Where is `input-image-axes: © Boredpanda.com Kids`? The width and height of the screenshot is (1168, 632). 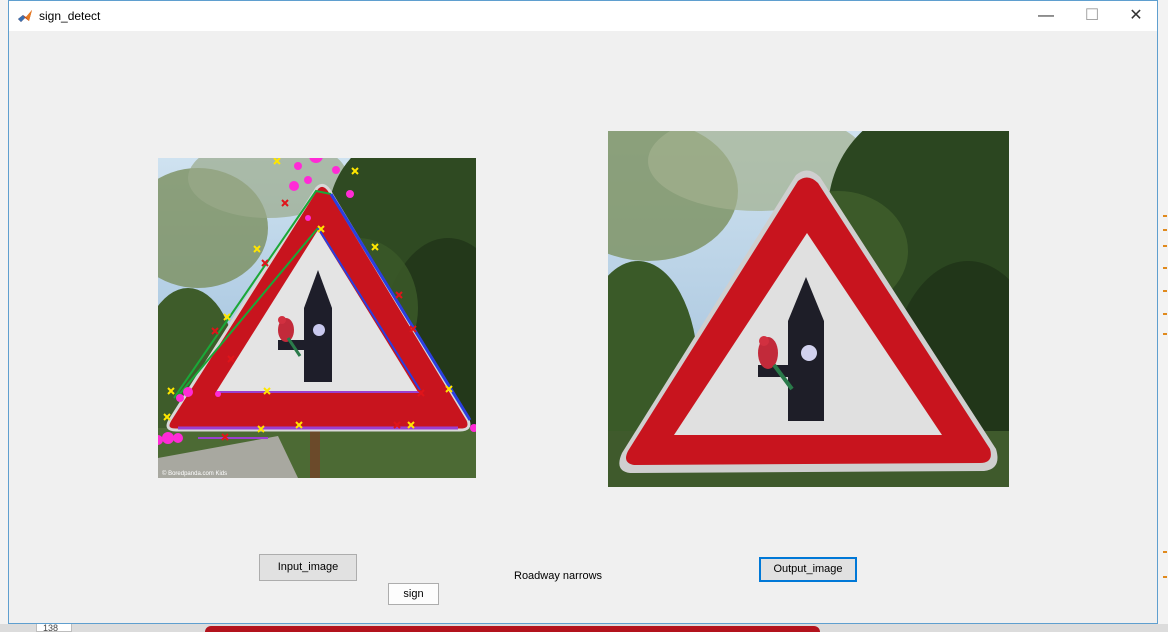 input-image-axes: © Boredpanda.com Kids is located at coordinates (317, 318).